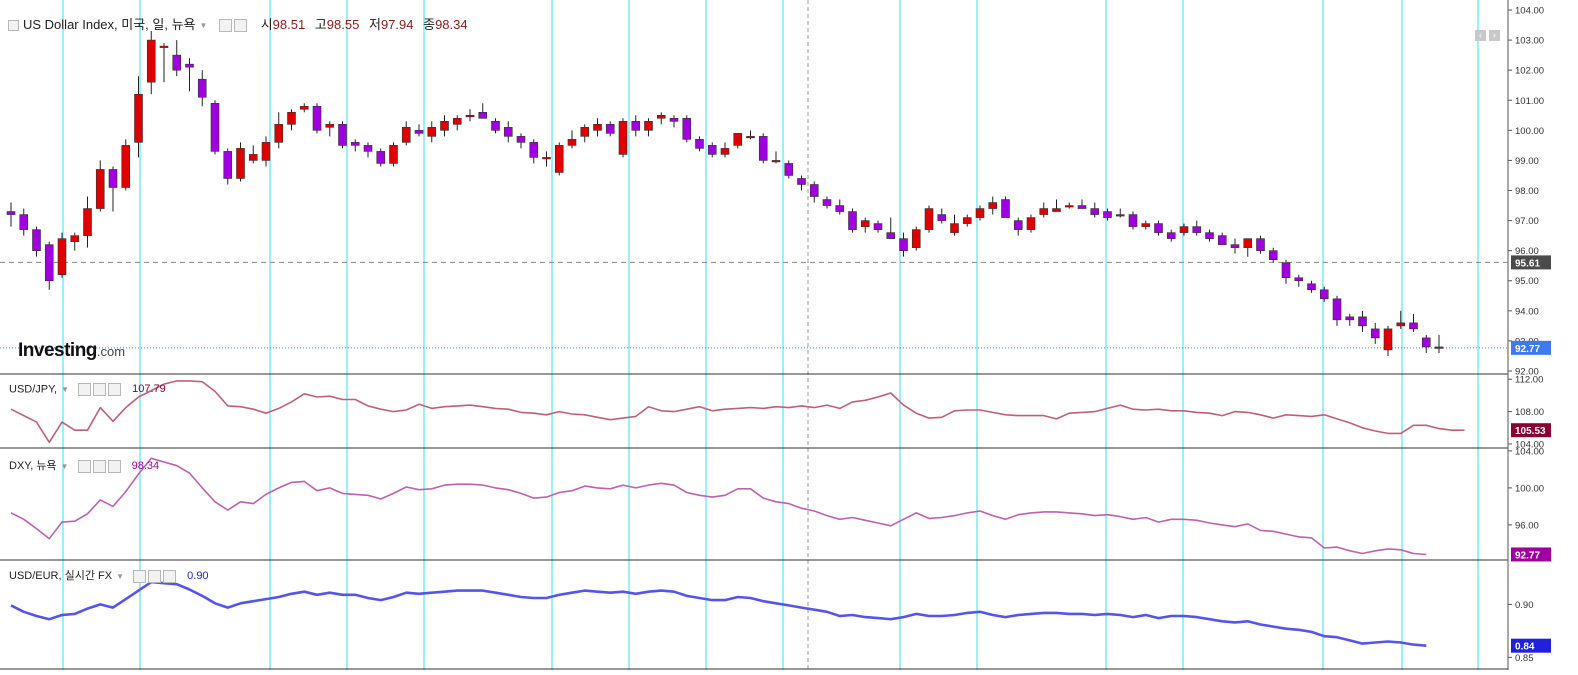  I want to click on scroll-right-icon: ›, so click(1494, 35).